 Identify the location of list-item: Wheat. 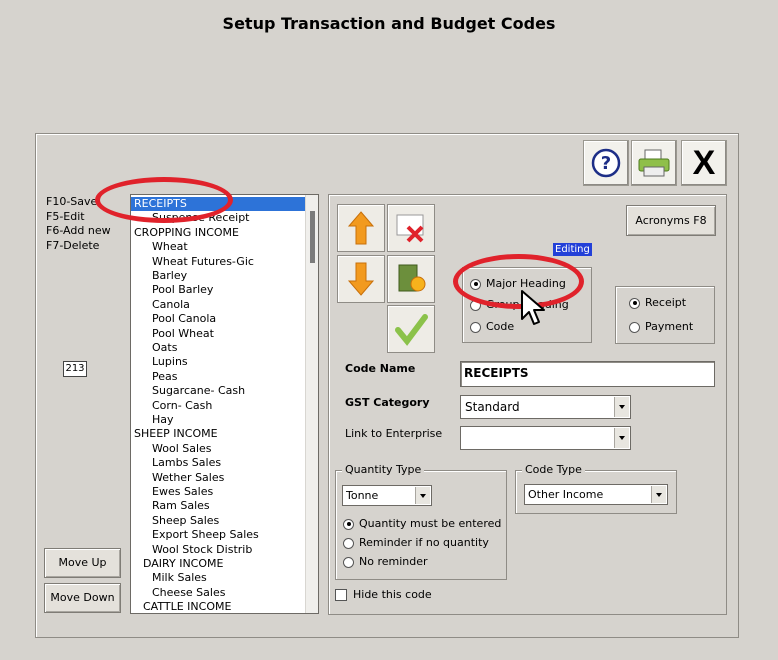
(159, 247).